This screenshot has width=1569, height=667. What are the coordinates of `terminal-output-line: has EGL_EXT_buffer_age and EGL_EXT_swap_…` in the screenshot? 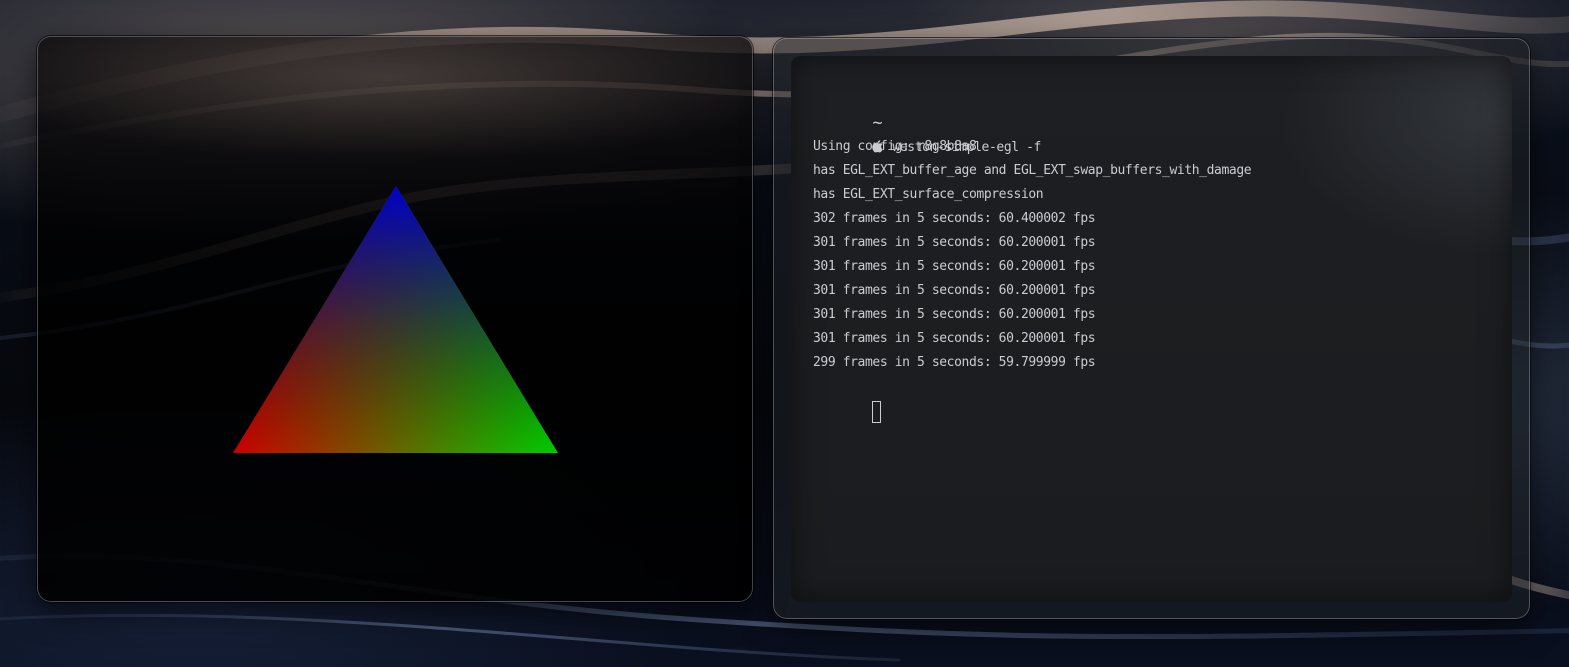 It's located at (1032, 170).